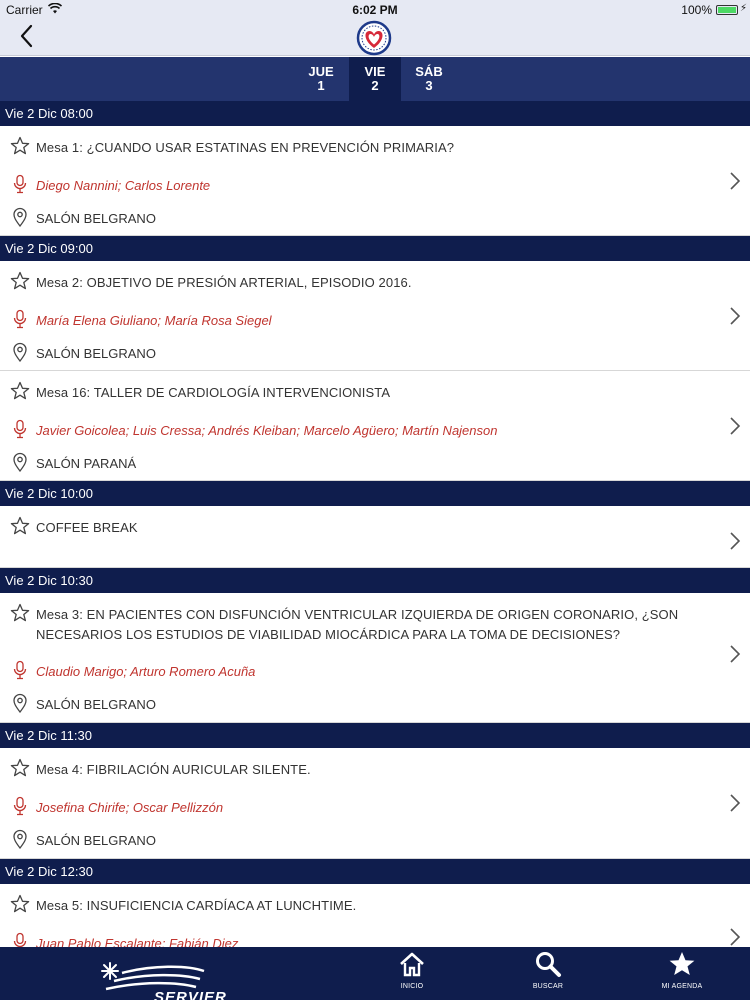  Describe the element at coordinates (321, 85) in the screenshot. I see `tab-number: 1` at that location.